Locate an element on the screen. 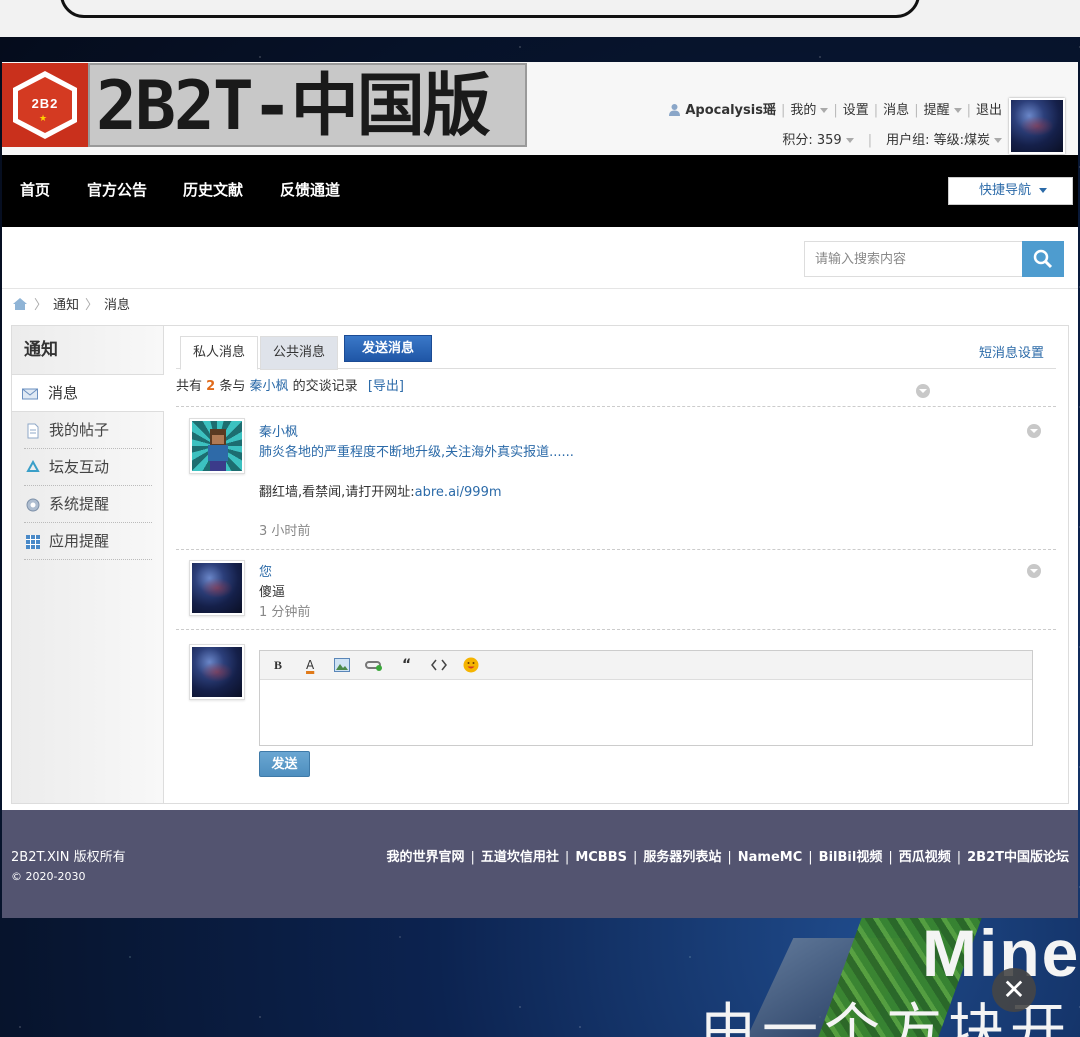 The width and height of the screenshot is (1080, 1037). breadcrumb-notify: 通知 is located at coordinates (66, 305).